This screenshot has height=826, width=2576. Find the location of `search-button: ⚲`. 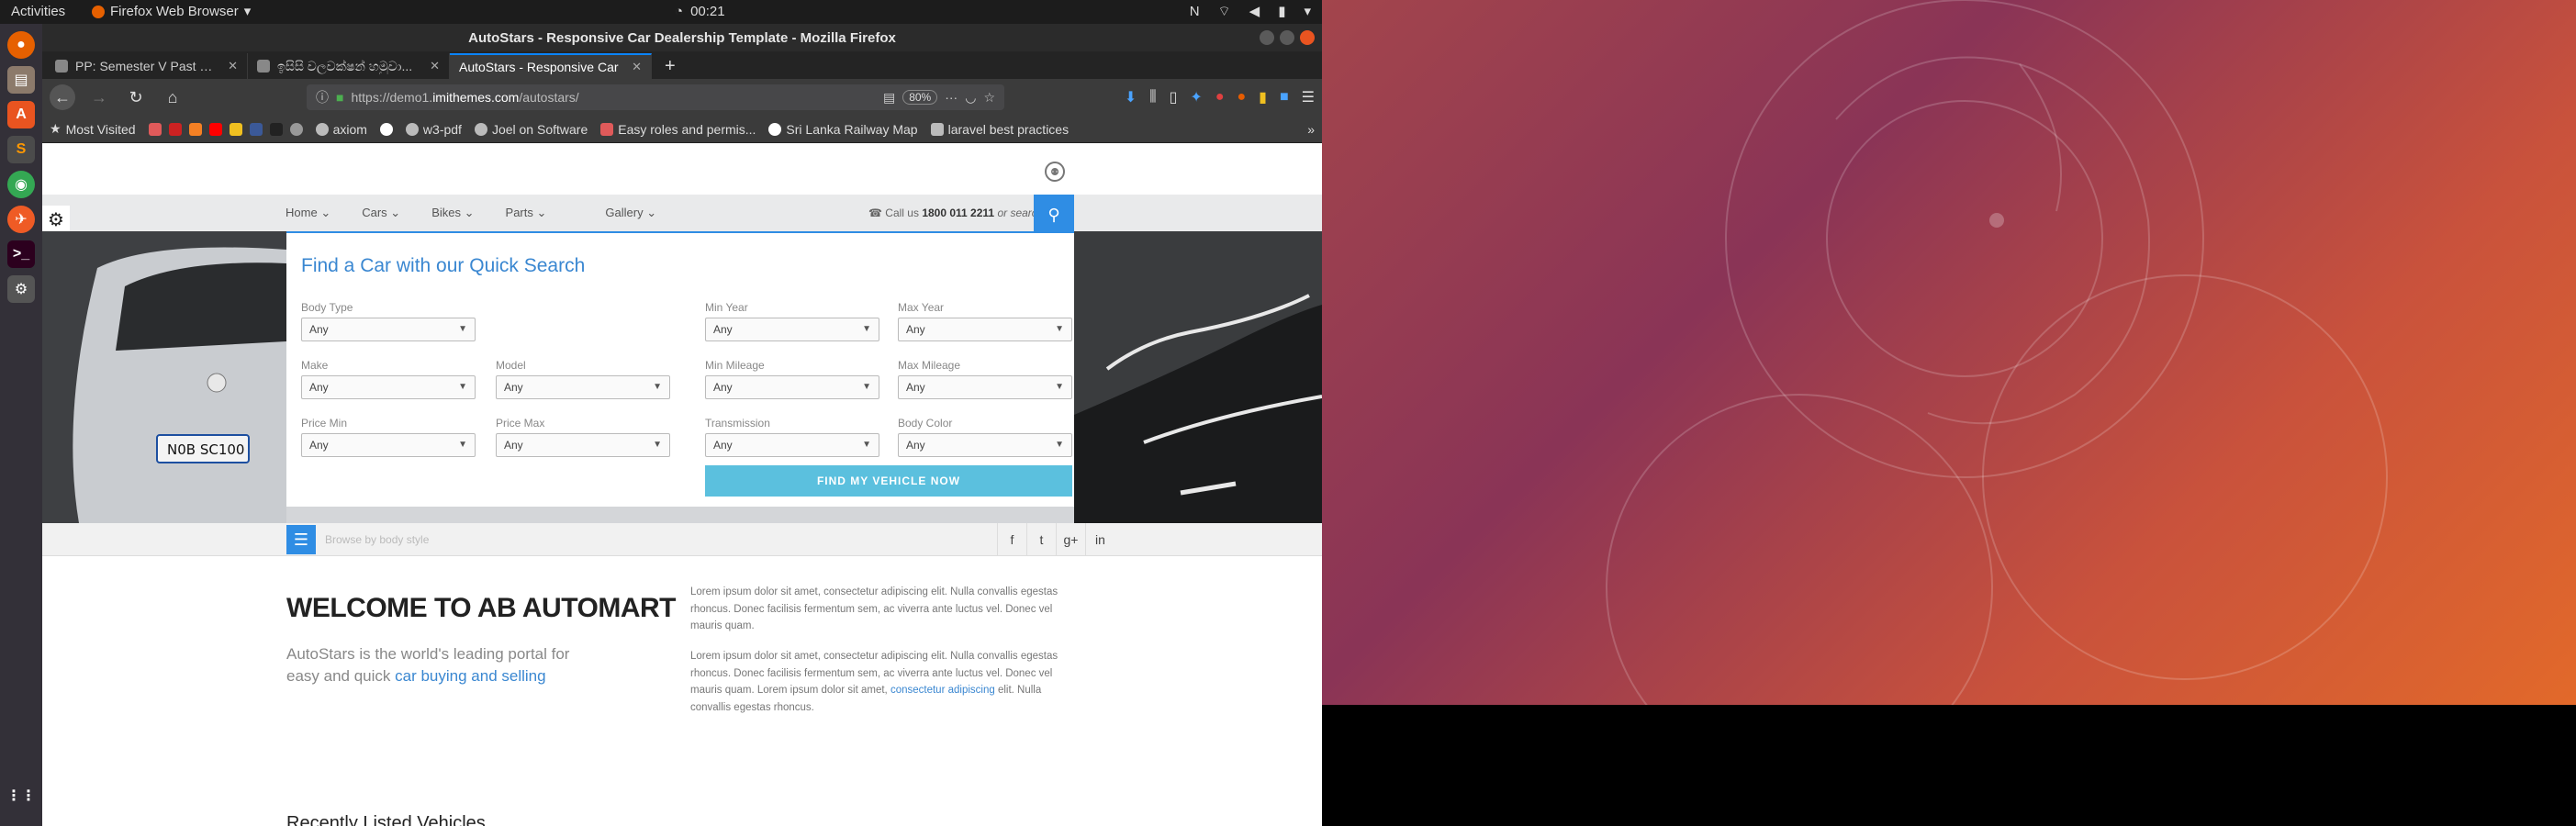

search-button: ⚲ is located at coordinates (1054, 215).